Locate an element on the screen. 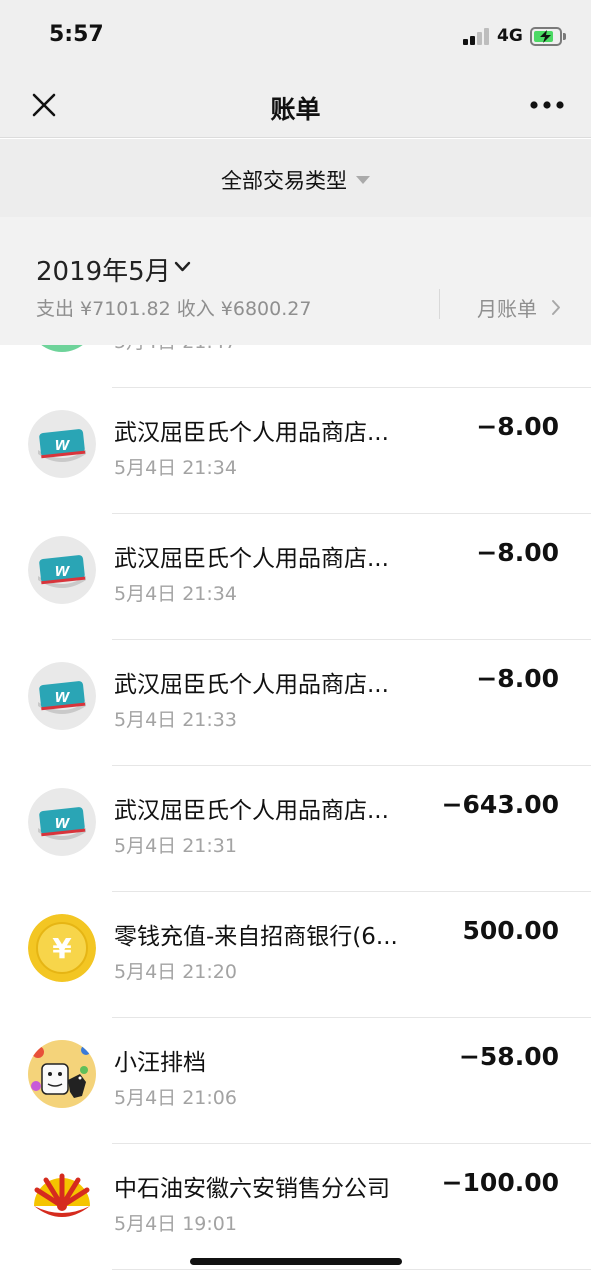 The image size is (591, 1280). nav-bar: 账单 is located at coordinates (295, 105).